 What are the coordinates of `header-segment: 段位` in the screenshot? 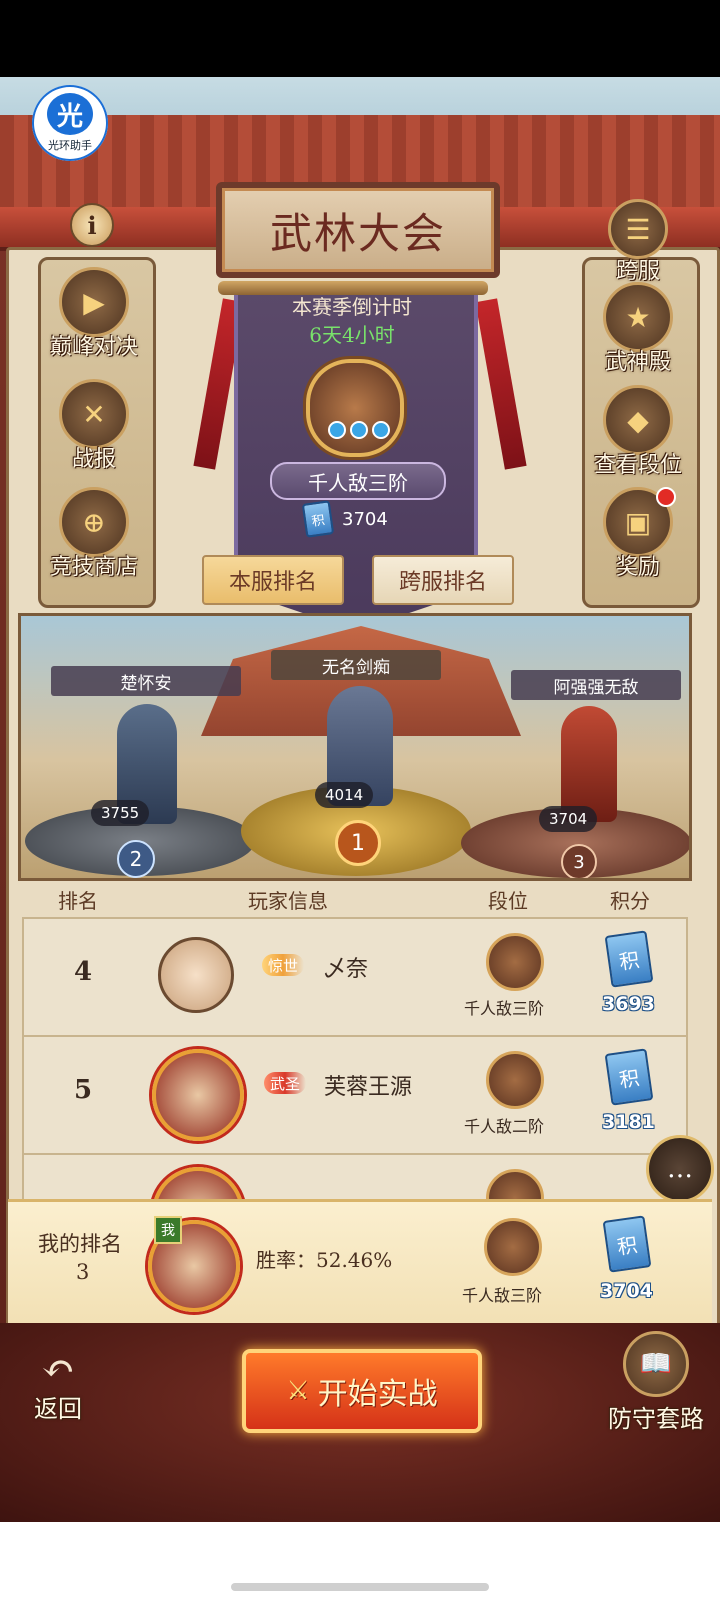 It's located at (508, 901).